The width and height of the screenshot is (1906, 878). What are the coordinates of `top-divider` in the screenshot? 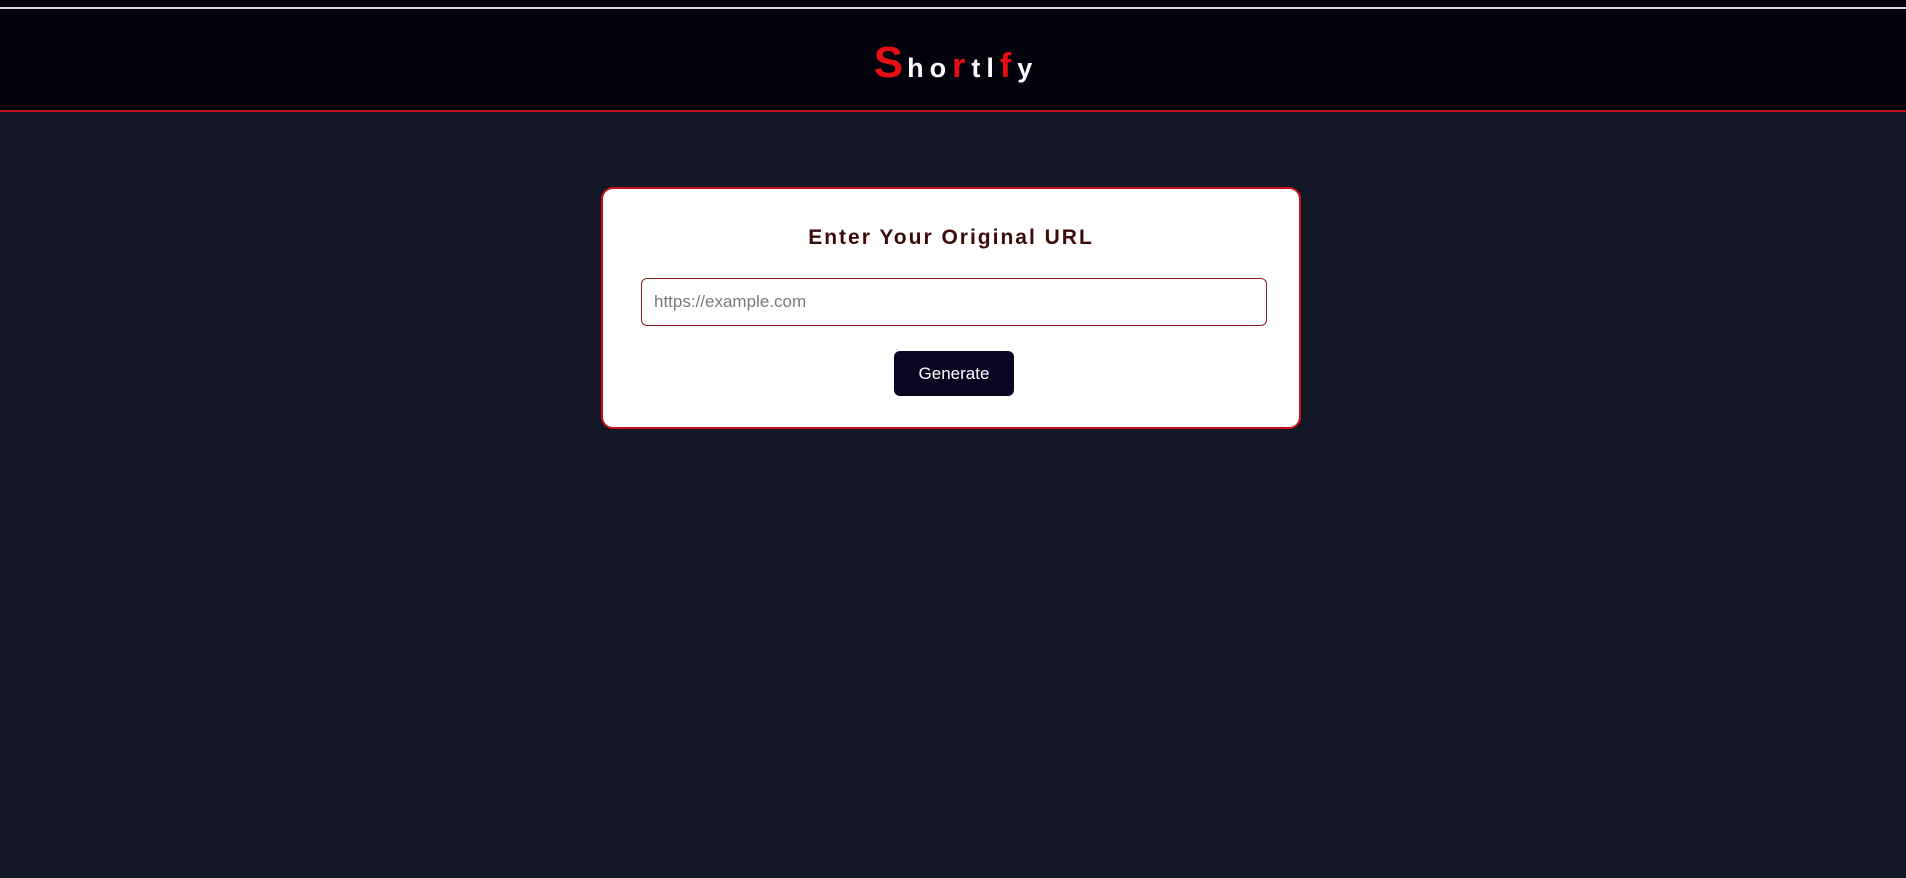 It's located at (953, 8).